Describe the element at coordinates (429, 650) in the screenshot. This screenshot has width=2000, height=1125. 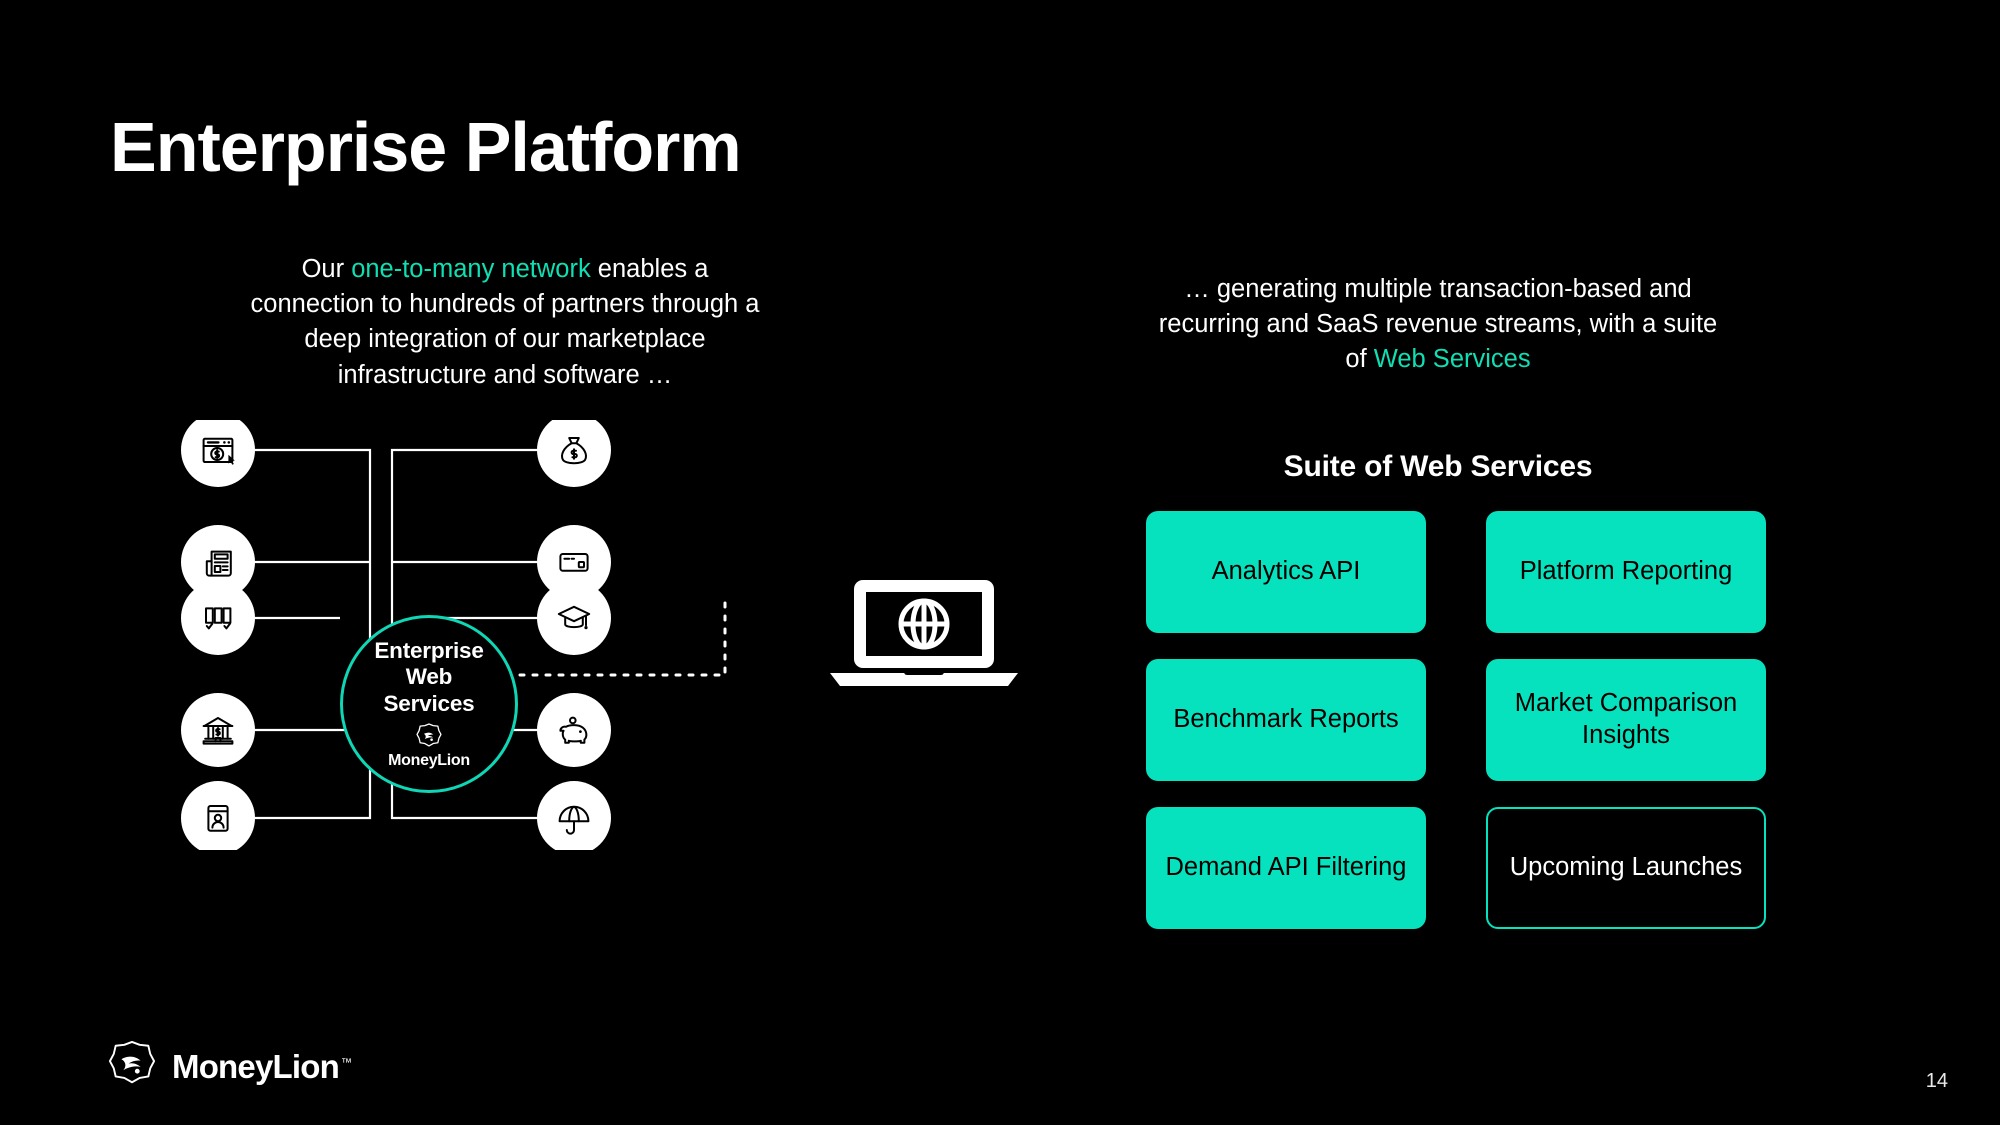
I see `hub-label-line-1: Enterprise` at that location.